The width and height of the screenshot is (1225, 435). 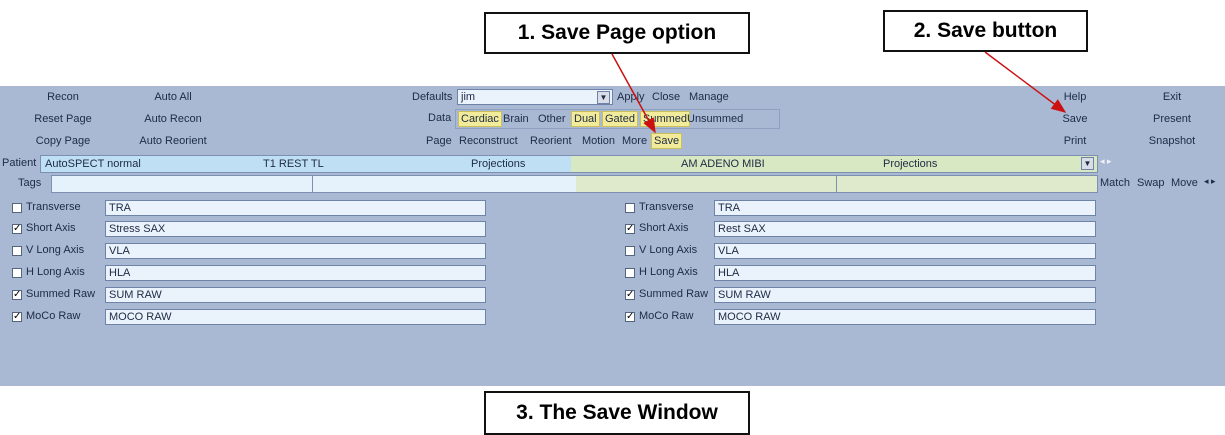 I want to click on data-label: Data, so click(x=440, y=118).